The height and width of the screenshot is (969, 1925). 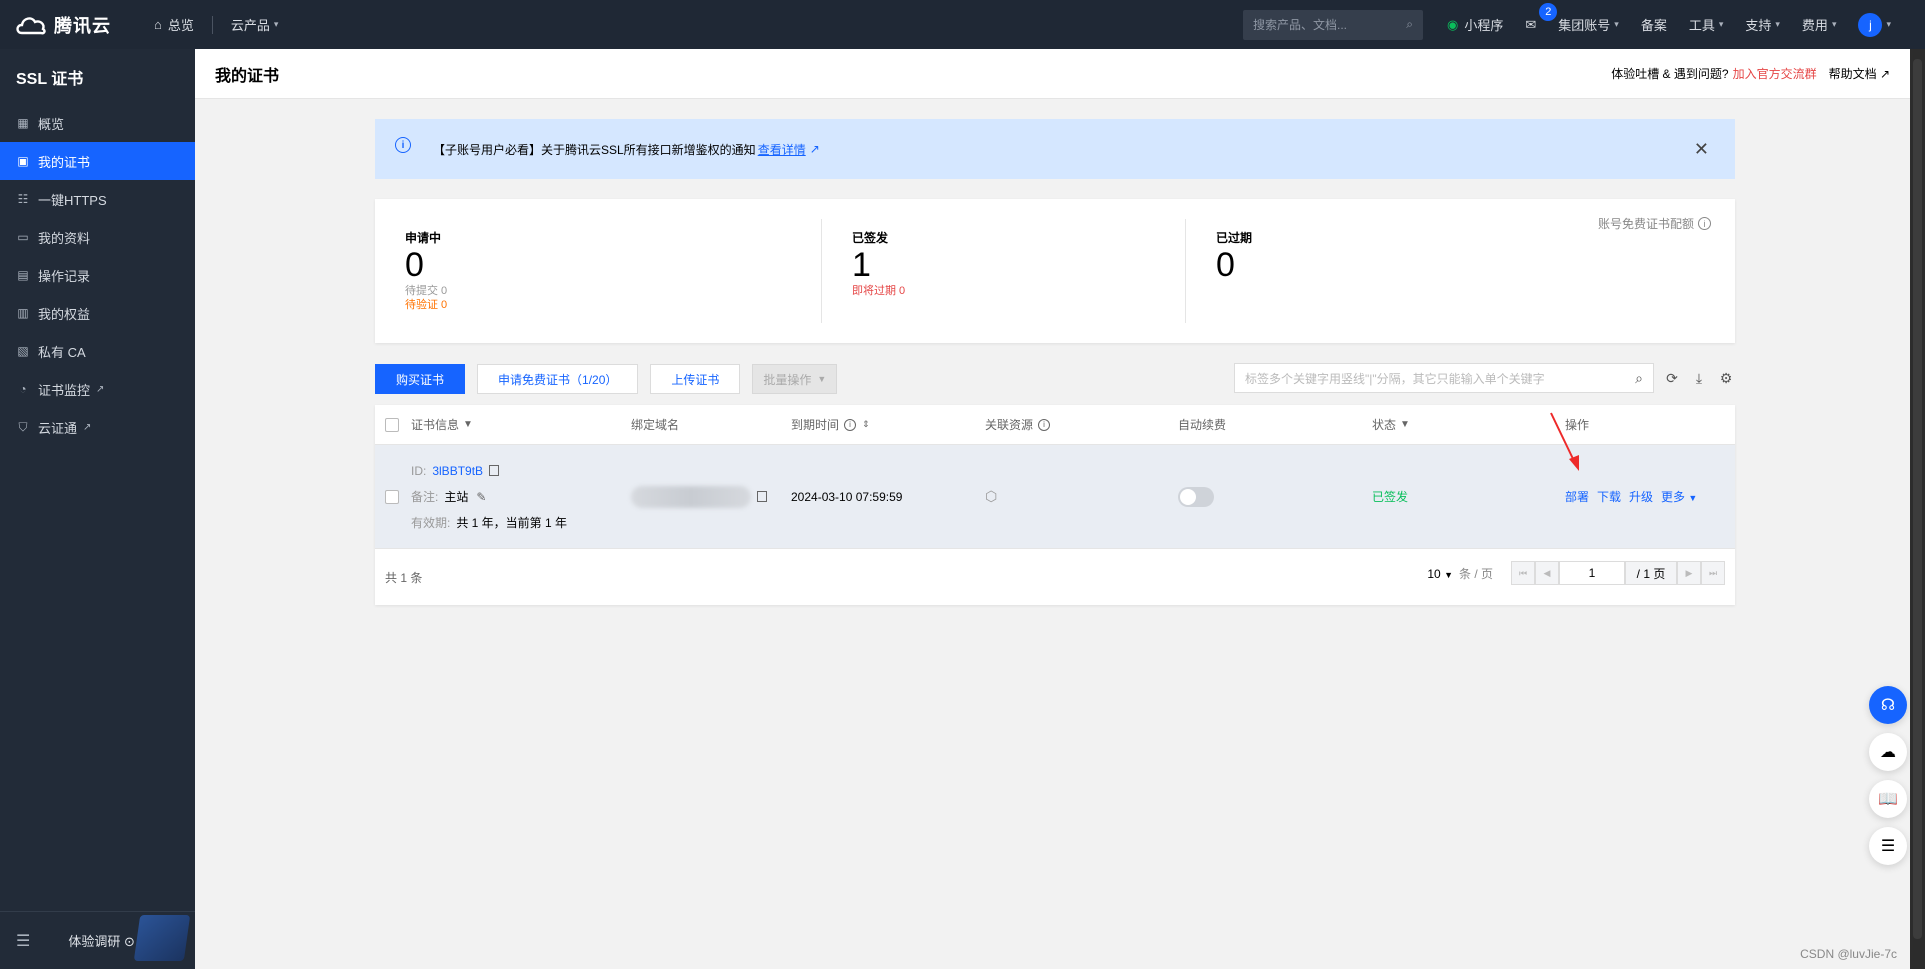 What do you see at coordinates (1679, 496) in the screenshot?
I see `more-dropdown: 更多 ▼` at bounding box center [1679, 496].